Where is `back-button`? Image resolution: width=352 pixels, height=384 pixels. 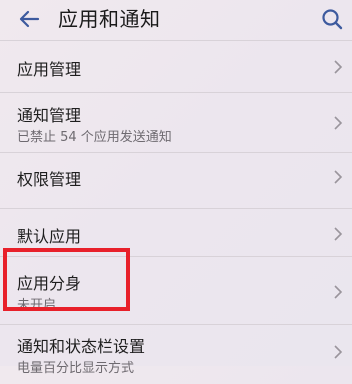
back-button is located at coordinates (29, 19).